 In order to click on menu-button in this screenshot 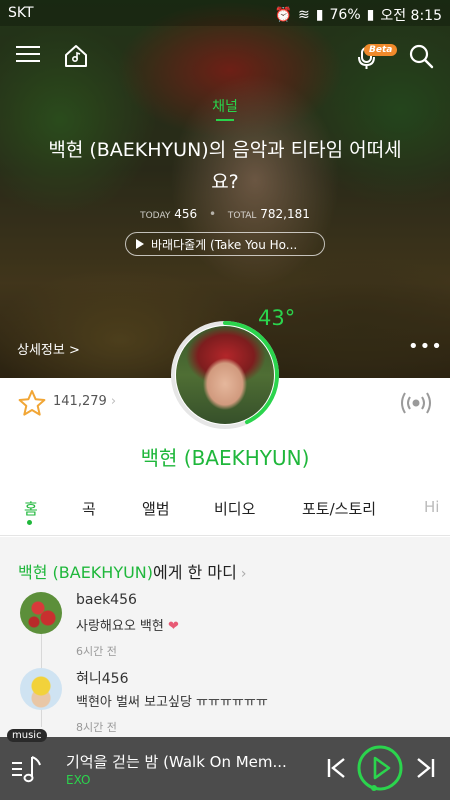, I will do `click(28, 56)`.